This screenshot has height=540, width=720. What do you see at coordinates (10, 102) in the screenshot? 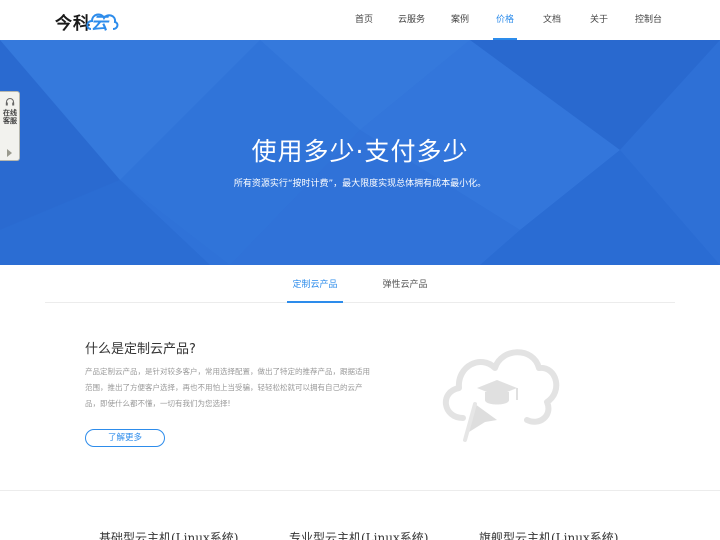
I see `headset-icon` at bounding box center [10, 102].